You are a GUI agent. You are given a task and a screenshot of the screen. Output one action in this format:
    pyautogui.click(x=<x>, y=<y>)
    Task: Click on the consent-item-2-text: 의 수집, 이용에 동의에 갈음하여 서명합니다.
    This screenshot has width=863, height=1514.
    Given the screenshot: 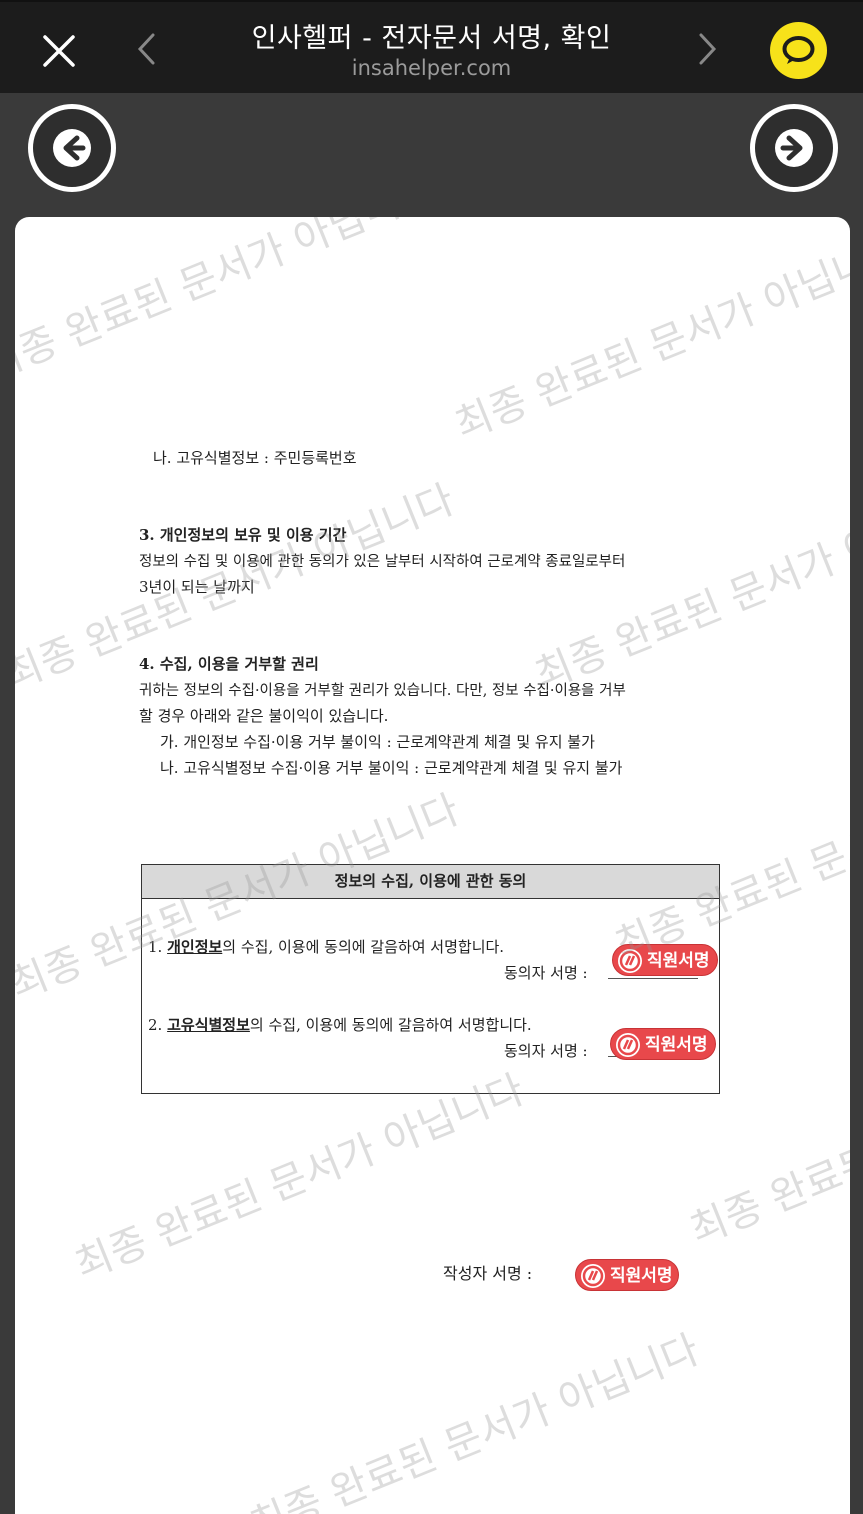 What is the action you would take?
    pyautogui.click(x=390, y=1025)
    